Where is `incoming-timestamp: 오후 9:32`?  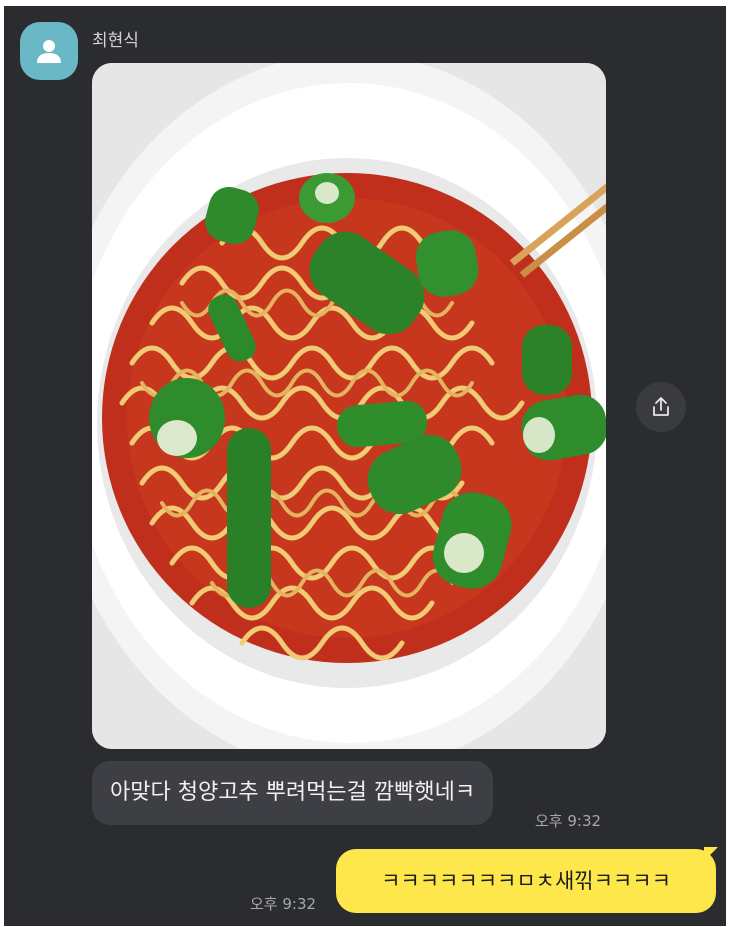
incoming-timestamp: 오후 9:32 is located at coordinates (568, 821).